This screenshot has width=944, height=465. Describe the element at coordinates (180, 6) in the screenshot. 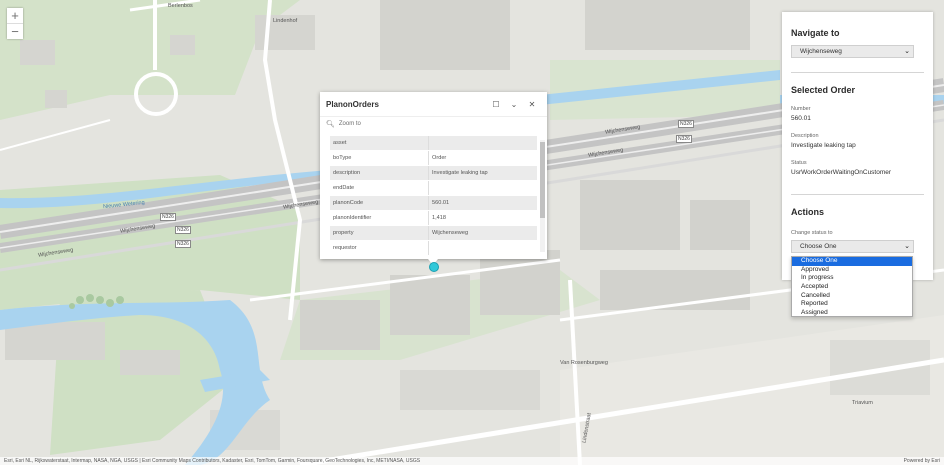

I see `map-label-berlenbos: Berlenbos` at that location.